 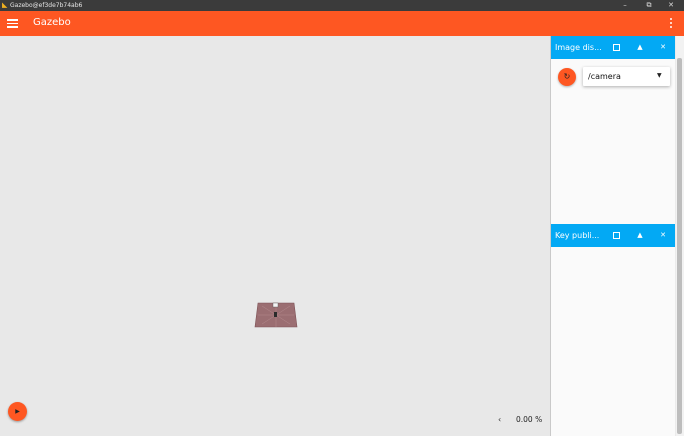 I want to click on topic-dropdown: /camera ▼, so click(x=626, y=76).